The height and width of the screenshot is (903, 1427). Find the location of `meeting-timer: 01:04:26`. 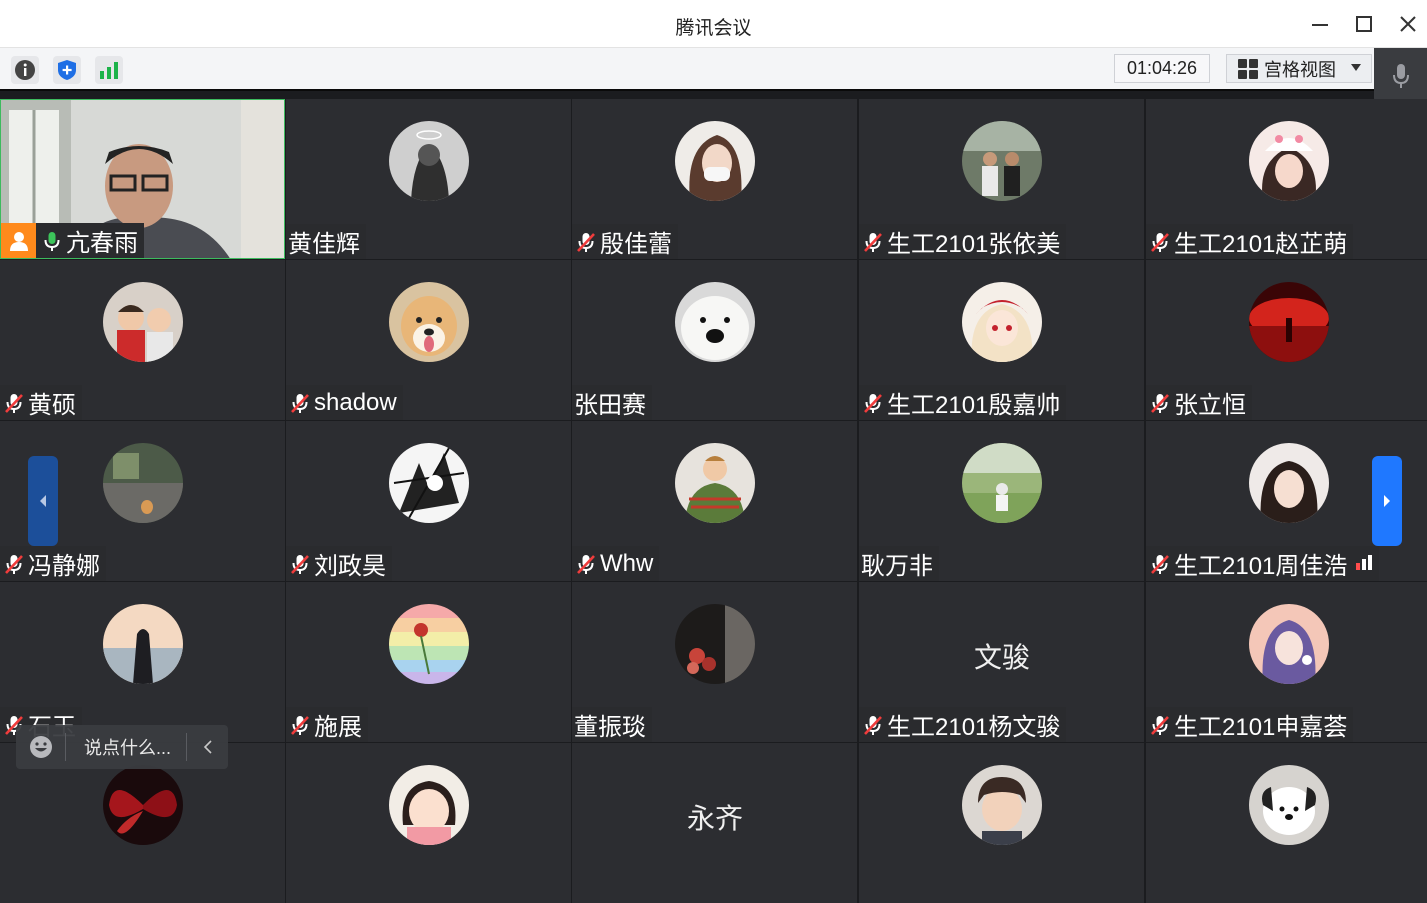

meeting-timer: 01:04:26 is located at coordinates (1162, 68).